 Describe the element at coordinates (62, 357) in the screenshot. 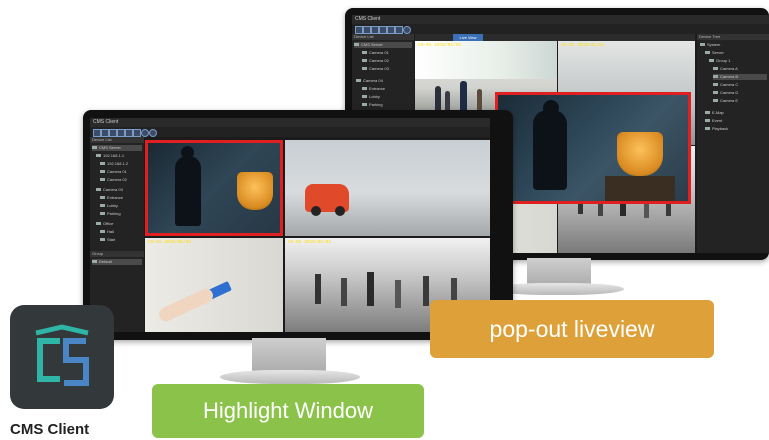

I see `cms-logo-icon` at that location.